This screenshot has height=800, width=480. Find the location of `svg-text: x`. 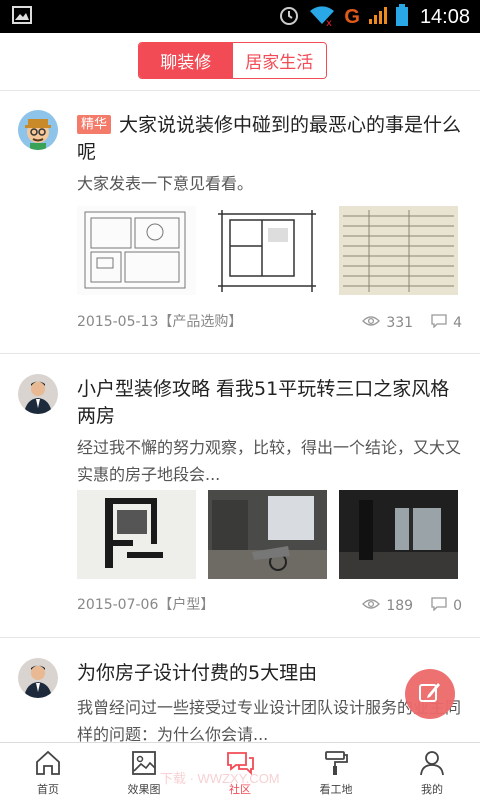

svg-text: x is located at coordinates (329, 22).